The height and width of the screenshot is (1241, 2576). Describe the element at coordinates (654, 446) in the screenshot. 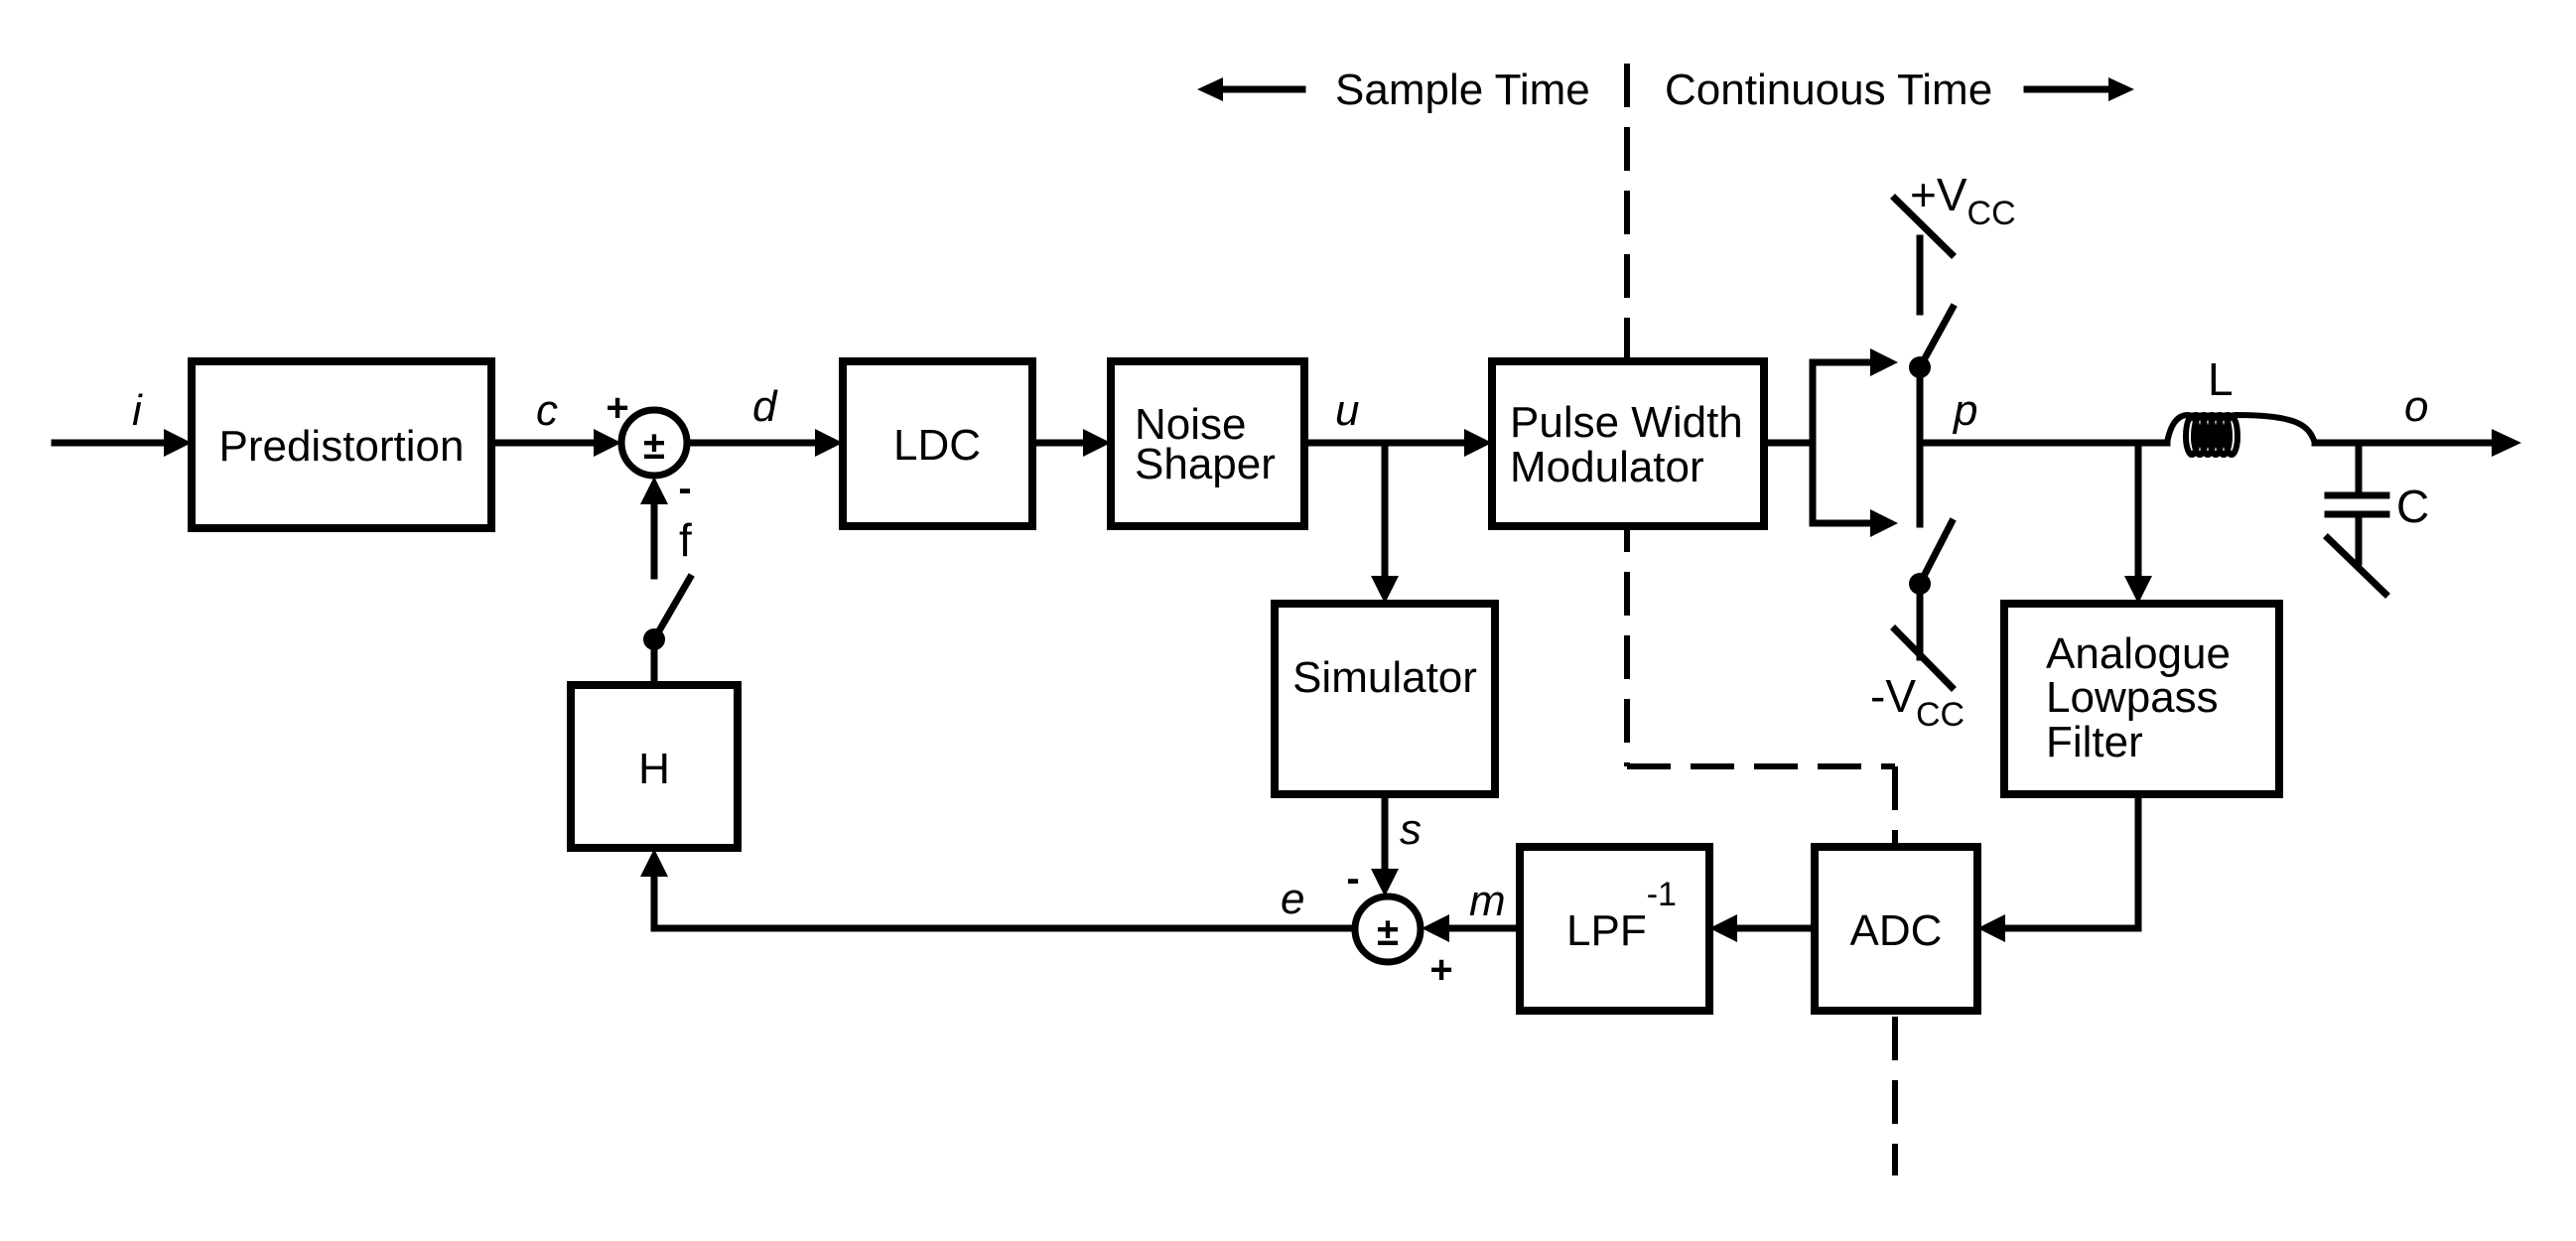

I see `summer-top-symbol: ±` at that location.